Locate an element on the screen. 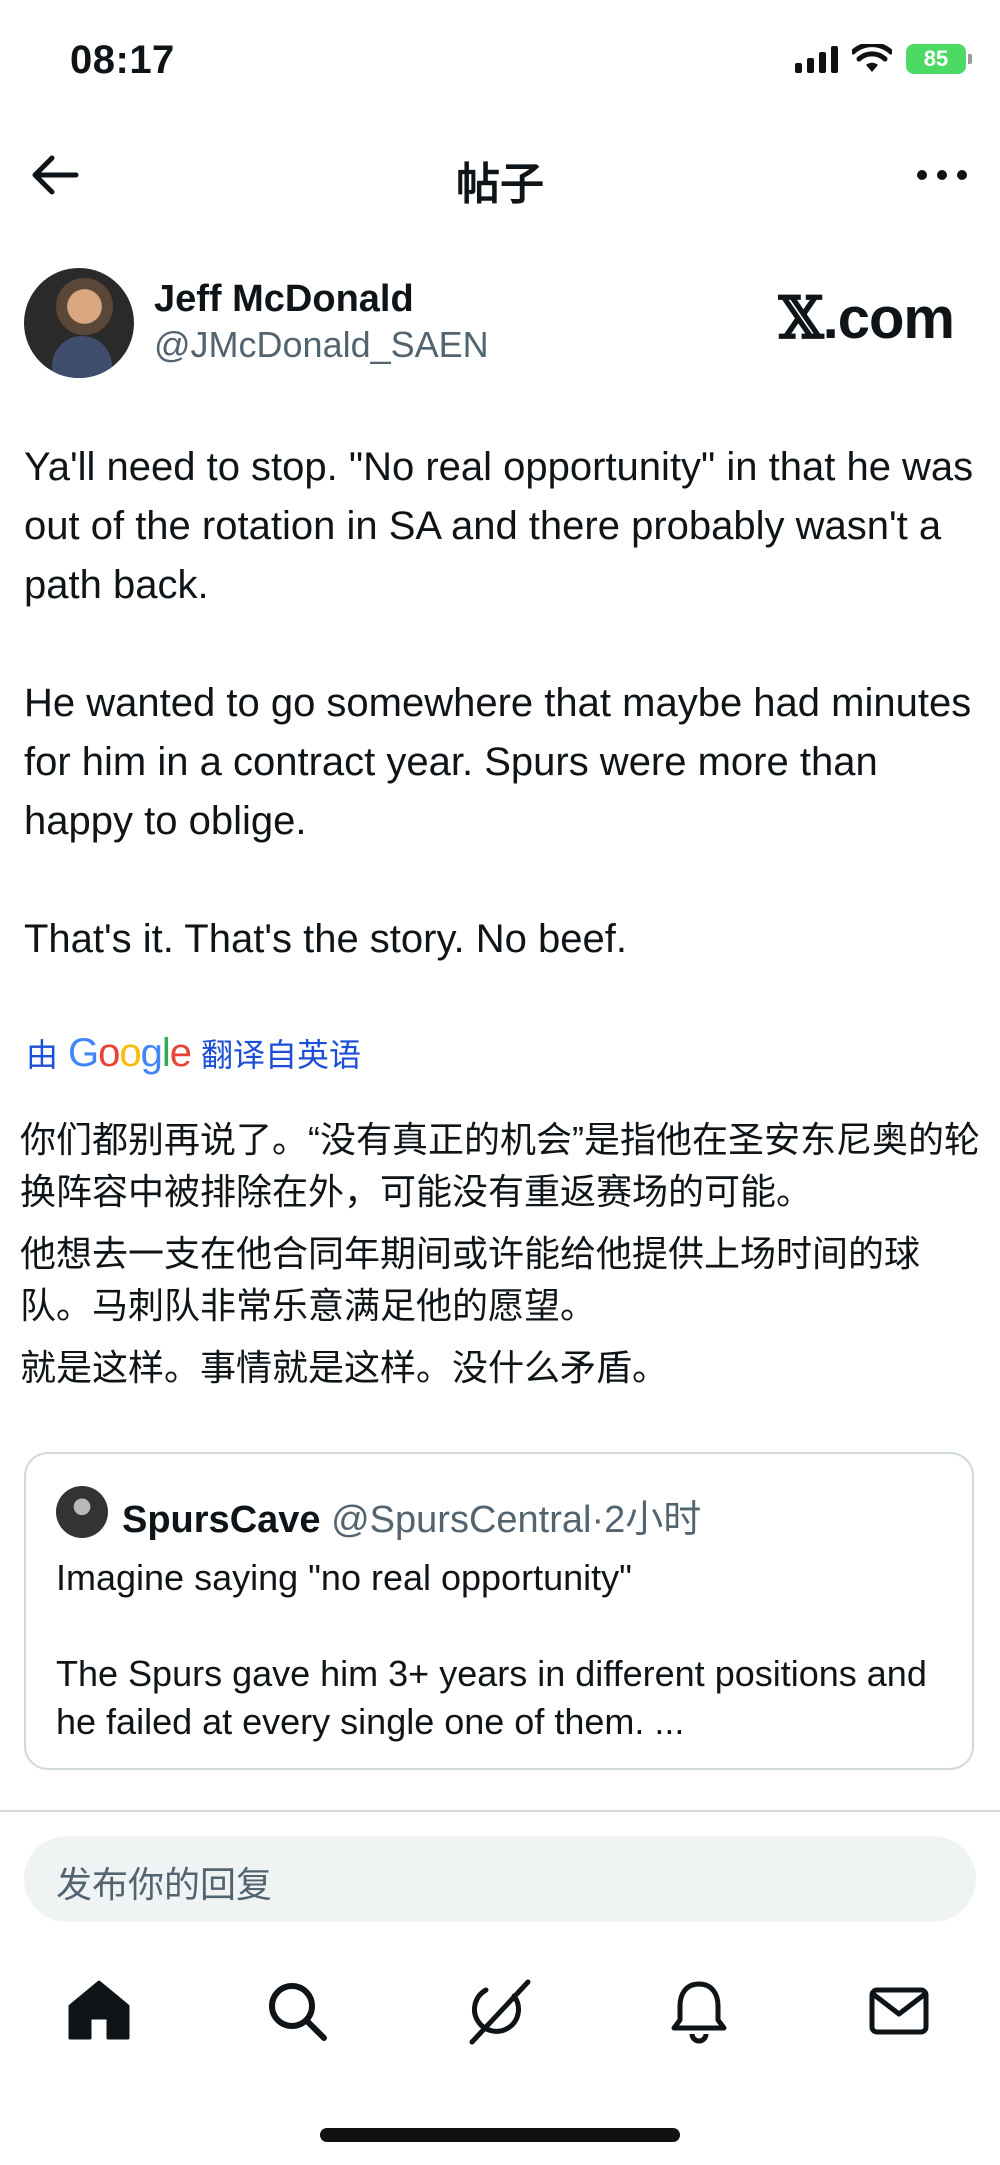 The image size is (1000, 2165). quoted-timestamp: 2小时 is located at coordinates (653, 1520).